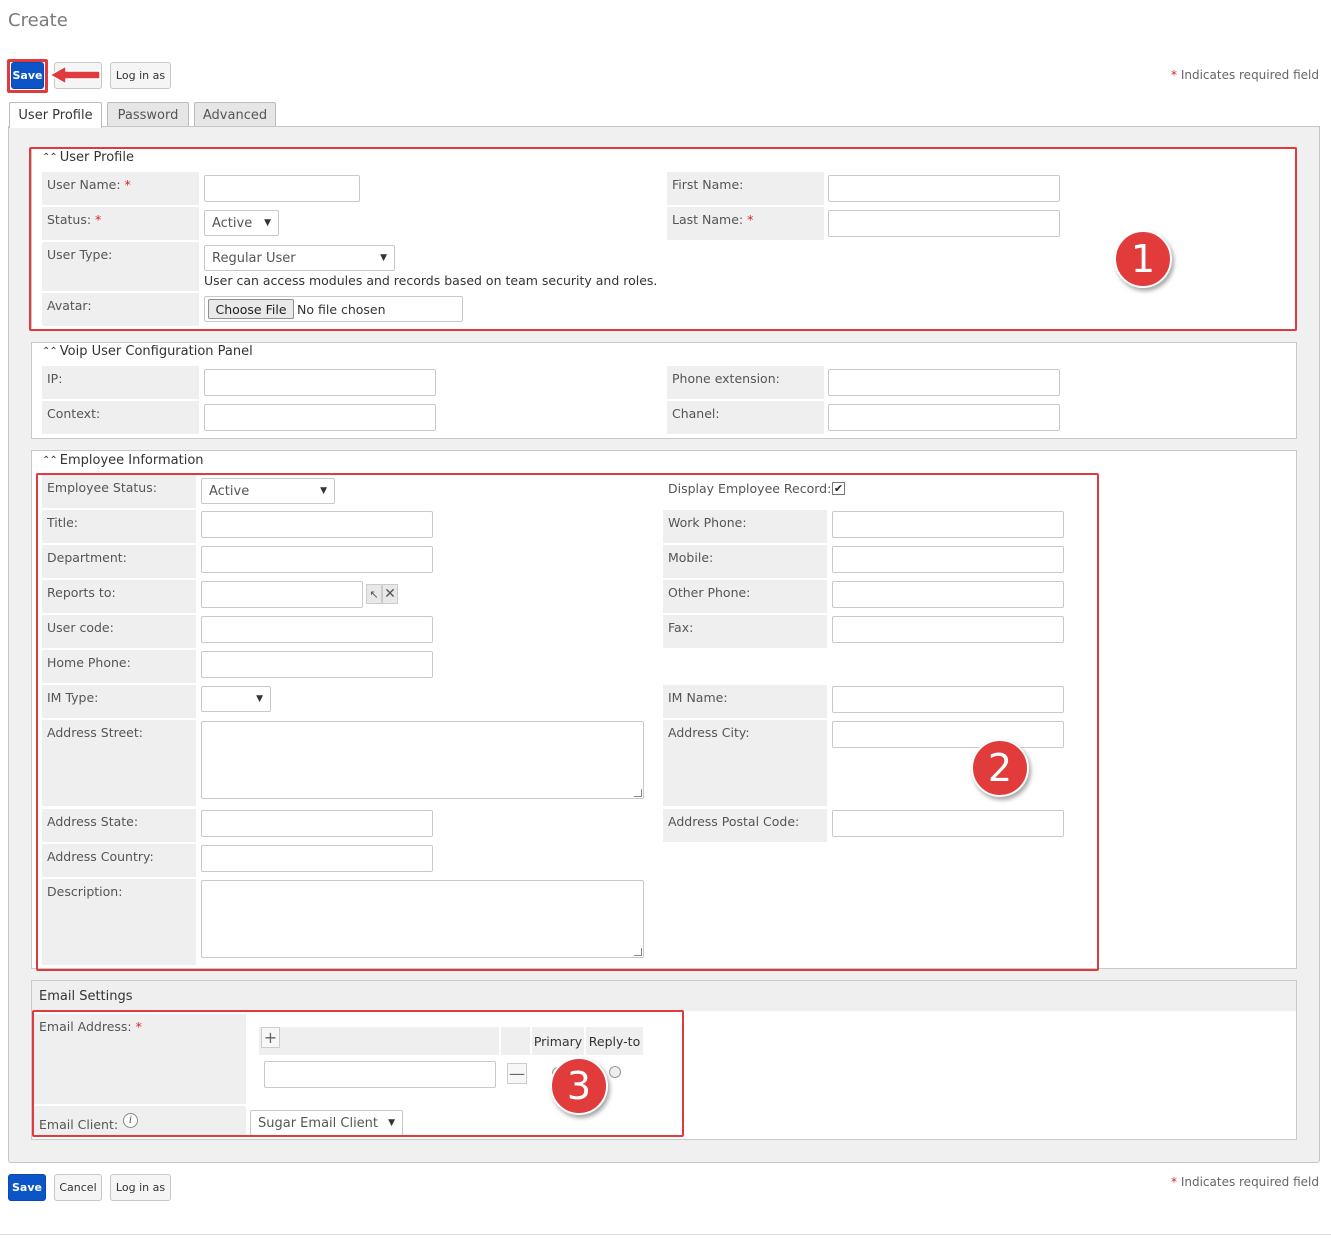 The image size is (1331, 1239). Describe the element at coordinates (422, 919) in the screenshot. I see `description-textarea` at that location.